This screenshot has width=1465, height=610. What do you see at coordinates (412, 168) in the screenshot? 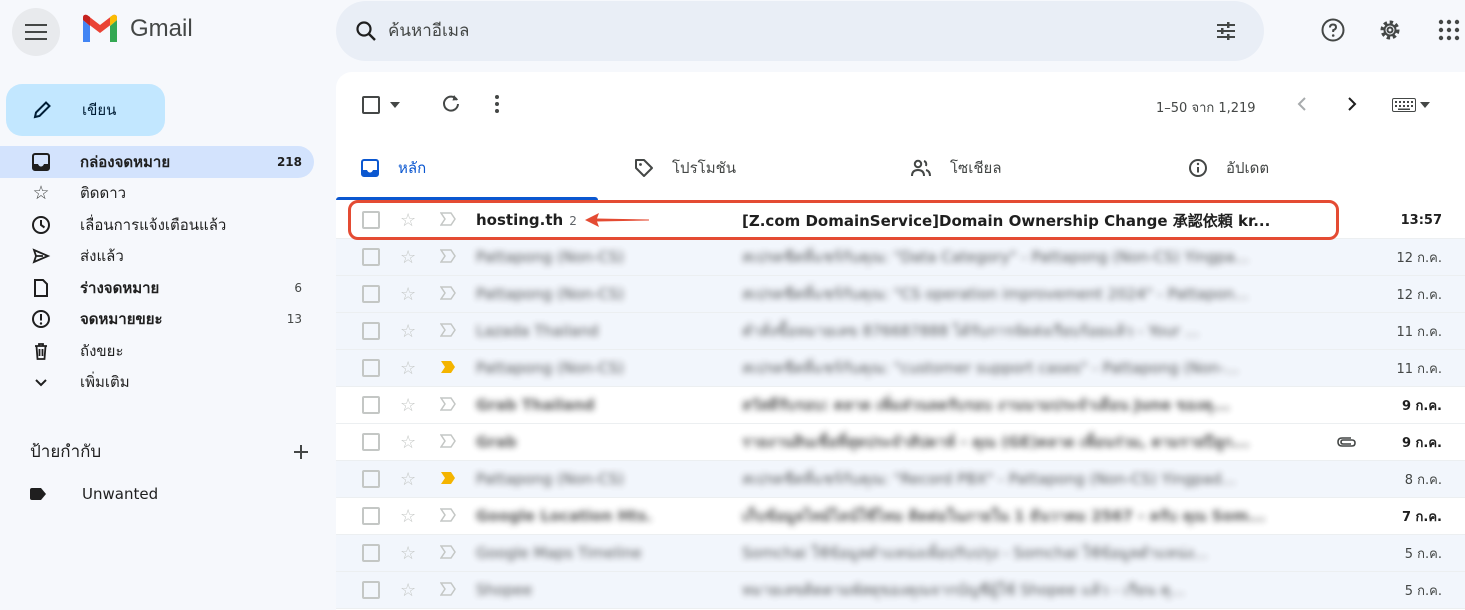
I see `tab-label: หลัก` at bounding box center [412, 168].